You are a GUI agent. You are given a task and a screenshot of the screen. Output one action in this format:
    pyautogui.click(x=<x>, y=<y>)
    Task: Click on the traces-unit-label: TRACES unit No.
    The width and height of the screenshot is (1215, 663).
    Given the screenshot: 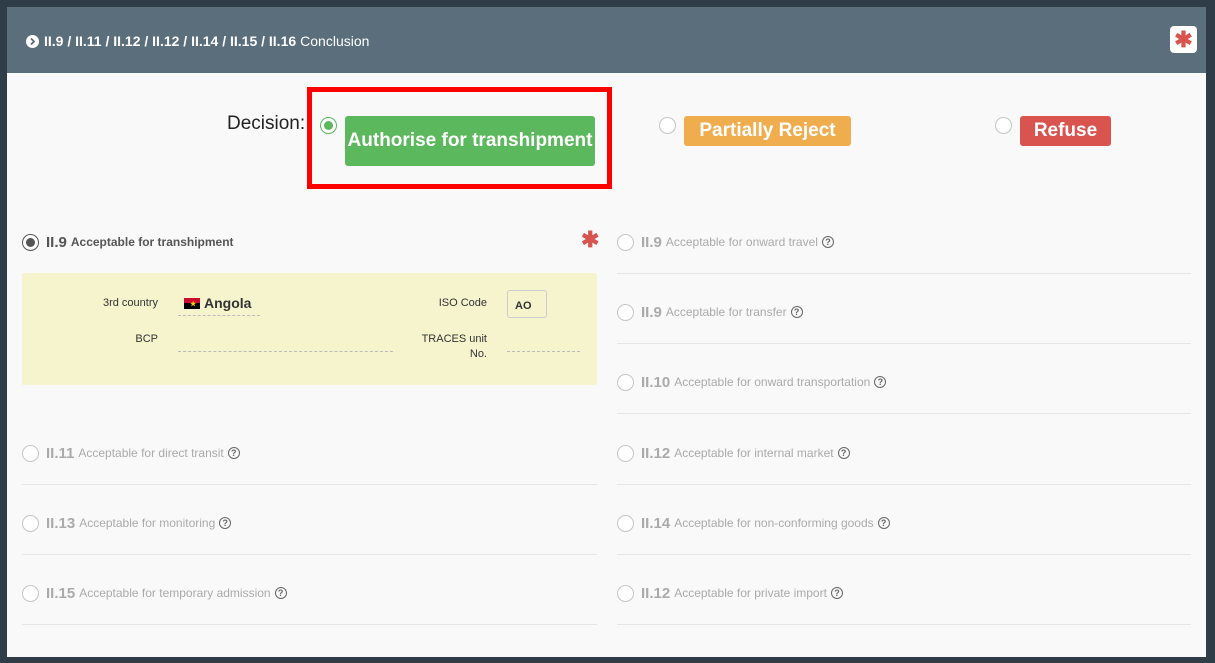 What is the action you would take?
    pyautogui.click(x=437, y=347)
    